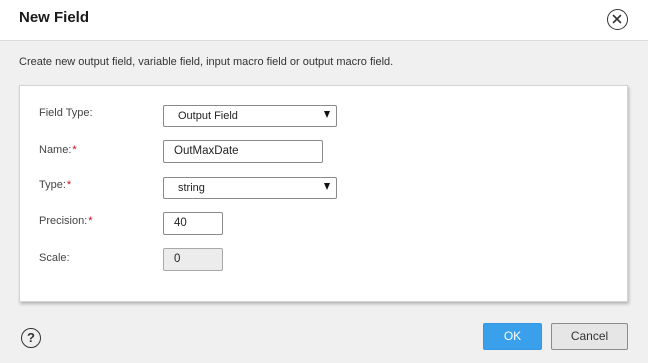  I want to click on field-type-value: Output Field, so click(208, 116).